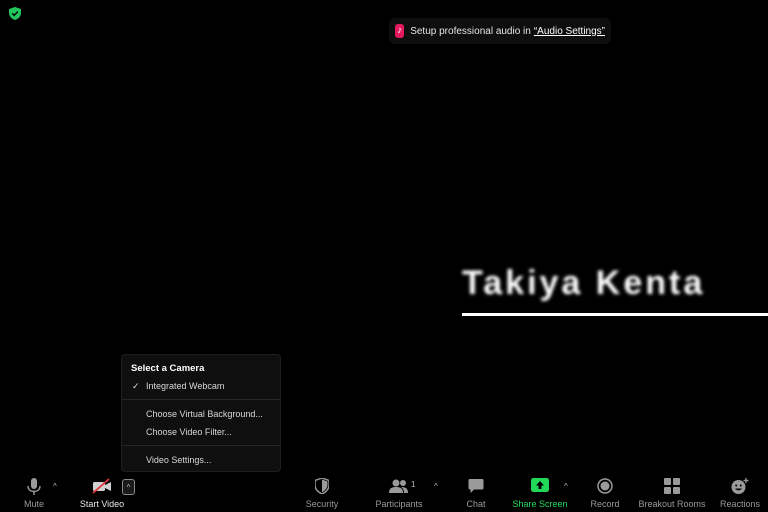  Describe the element at coordinates (672, 504) in the screenshot. I see `breakout-rooms-label: Breakout Rooms` at that location.